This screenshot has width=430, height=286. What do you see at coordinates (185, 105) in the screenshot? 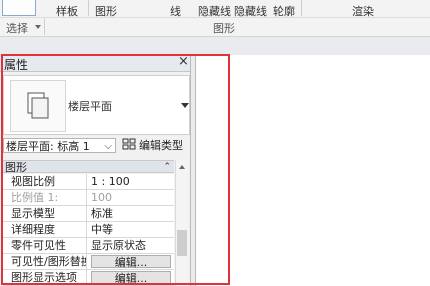
I see `chevron-down-icon` at bounding box center [185, 105].